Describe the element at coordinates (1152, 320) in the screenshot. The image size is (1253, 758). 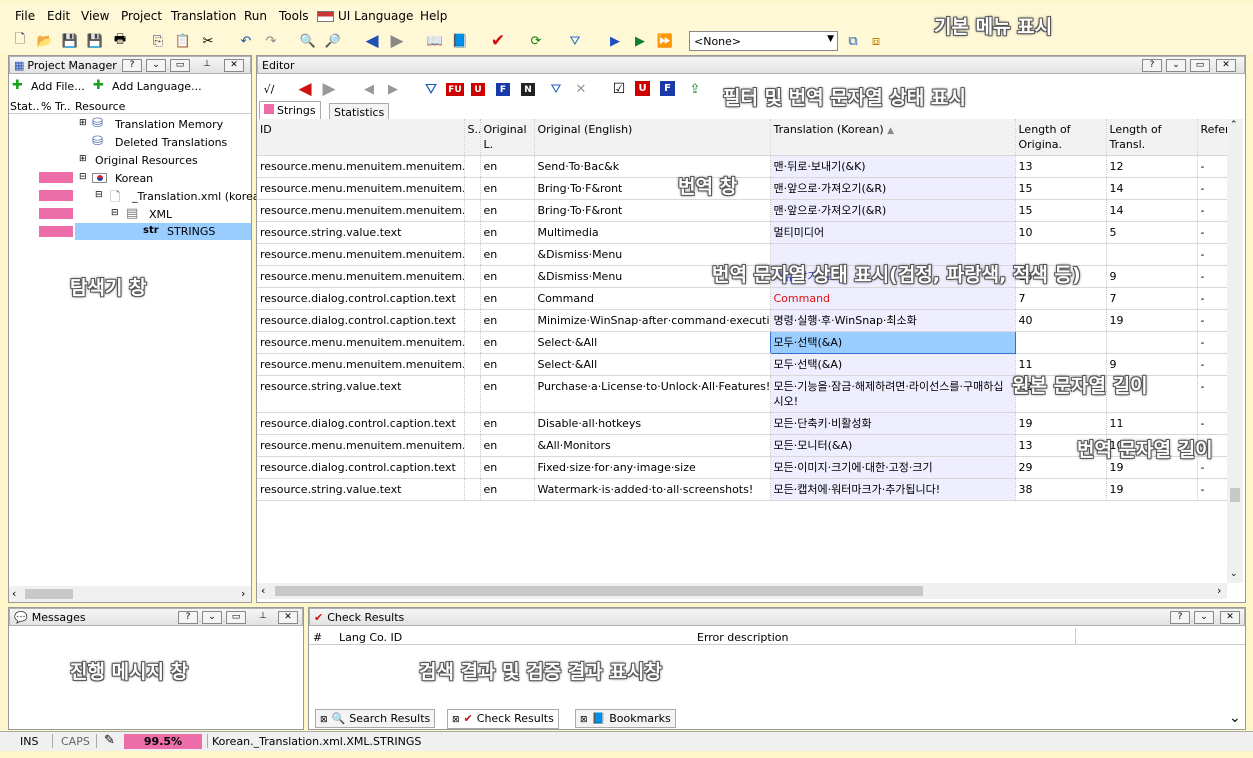
I see `cell-length-translation: 19` at that location.